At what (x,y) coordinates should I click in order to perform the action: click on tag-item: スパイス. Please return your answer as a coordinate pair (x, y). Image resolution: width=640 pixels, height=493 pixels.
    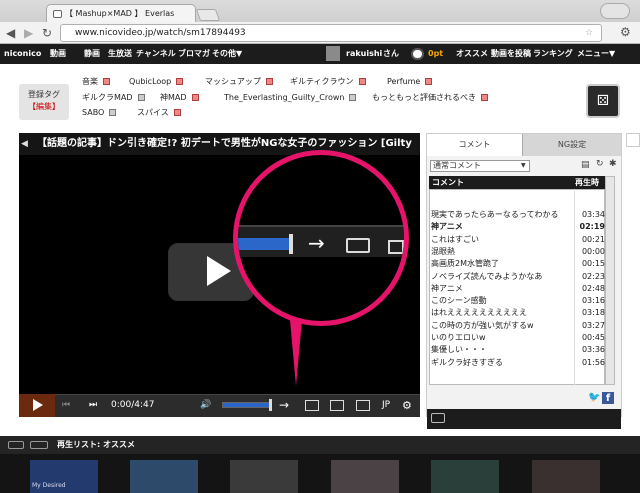
    Looking at the image, I should click on (159, 113).